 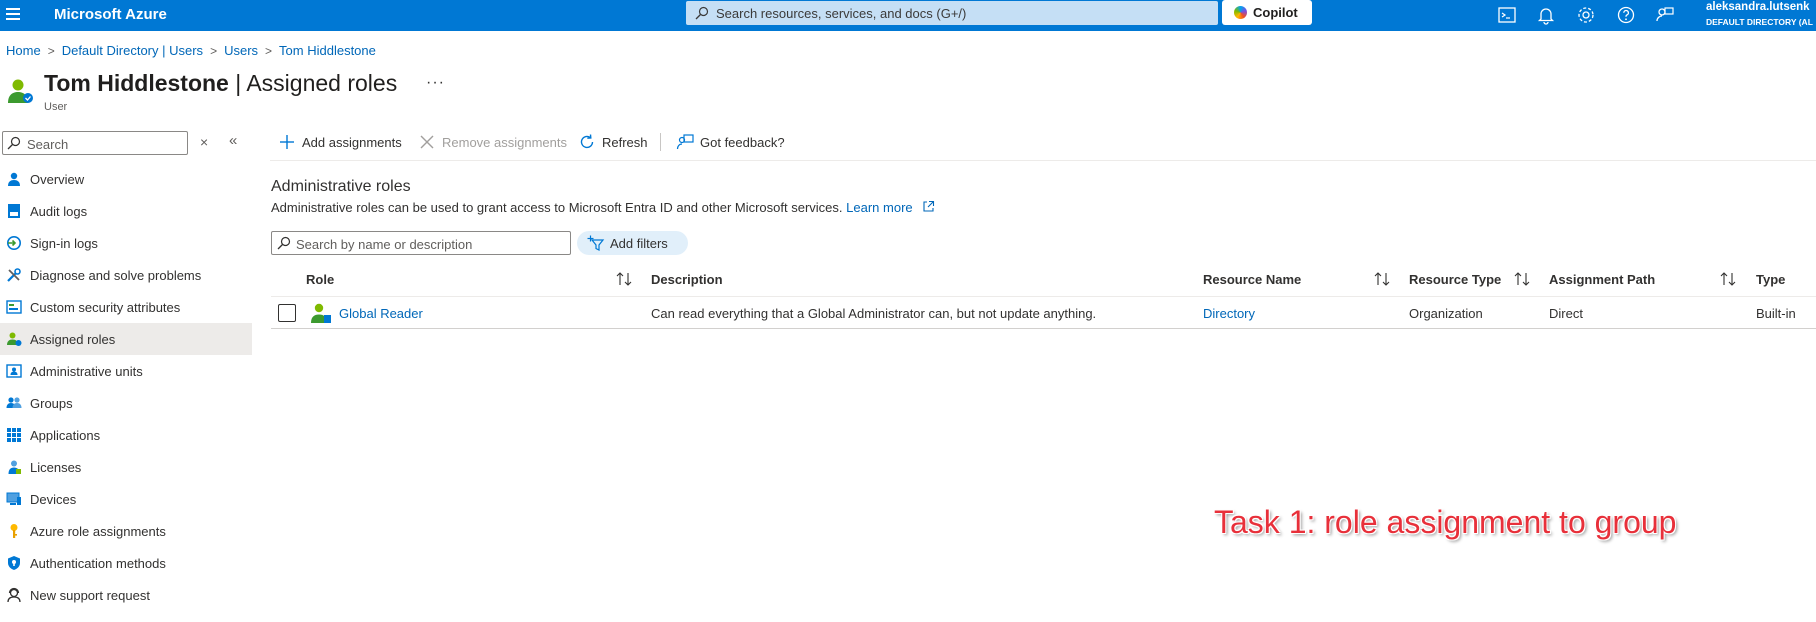 I want to click on column-header-role: Role, so click(x=320, y=279).